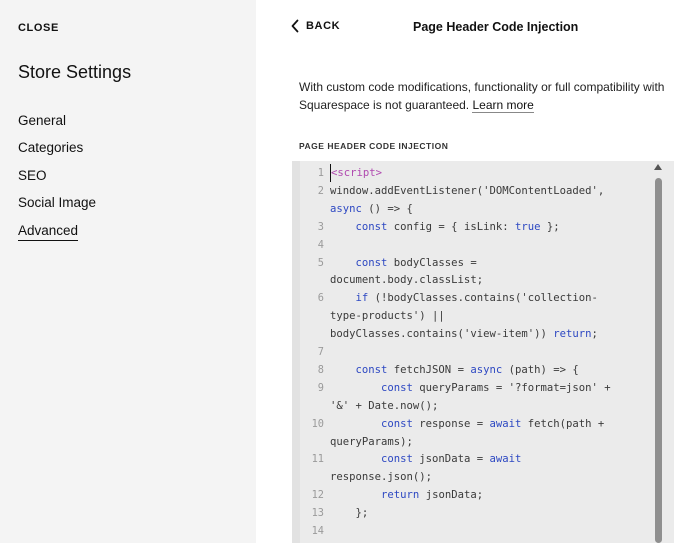  I want to click on close-button: CLOSE, so click(38, 28).